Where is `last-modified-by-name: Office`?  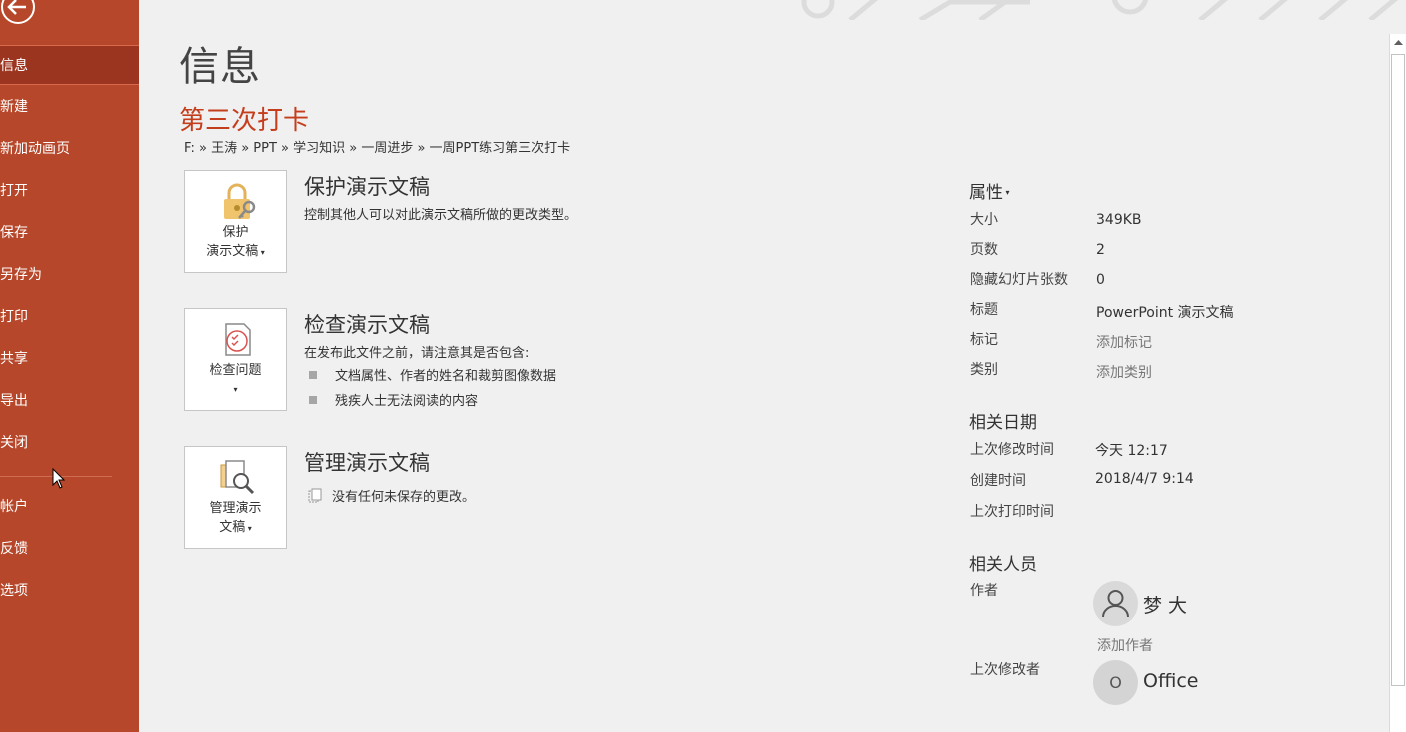
last-modified-by-name: Office is located at coordinates (1170, 681).